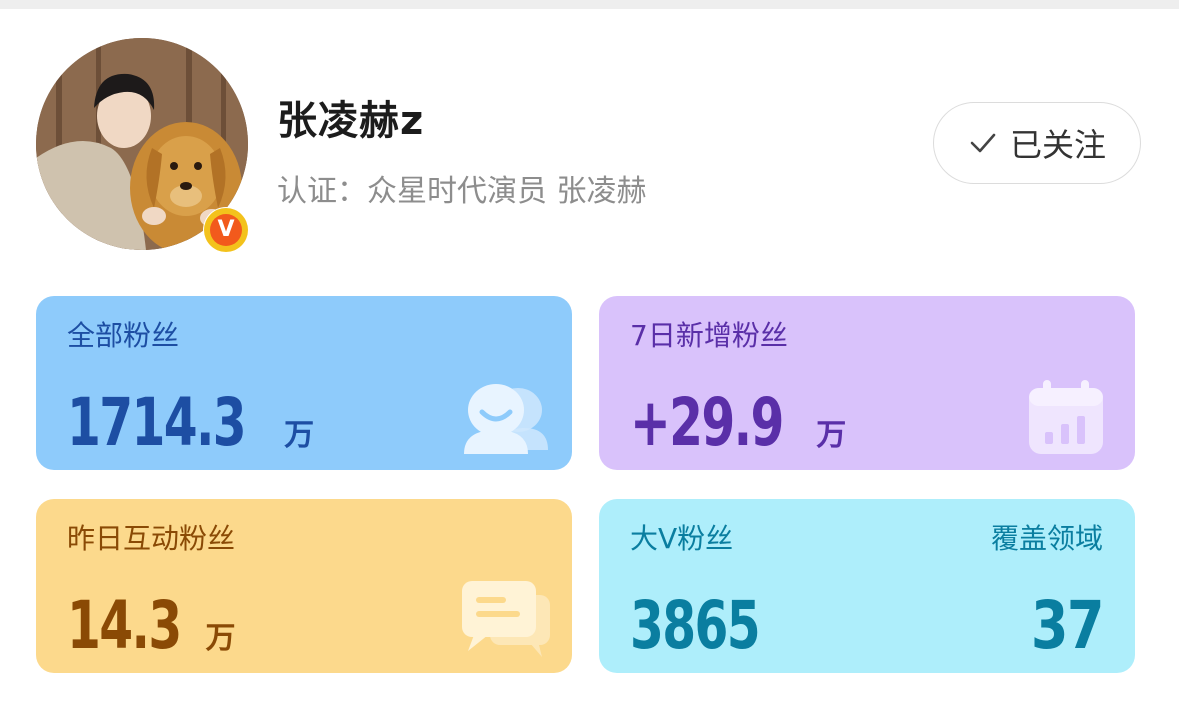 This screenshot has width=1179, height=721. What do you see at coordinates (707, 422) in the screenshot?
I see `stat-number-new-fans-7d: +29.9` at bounding box center [707, 422].